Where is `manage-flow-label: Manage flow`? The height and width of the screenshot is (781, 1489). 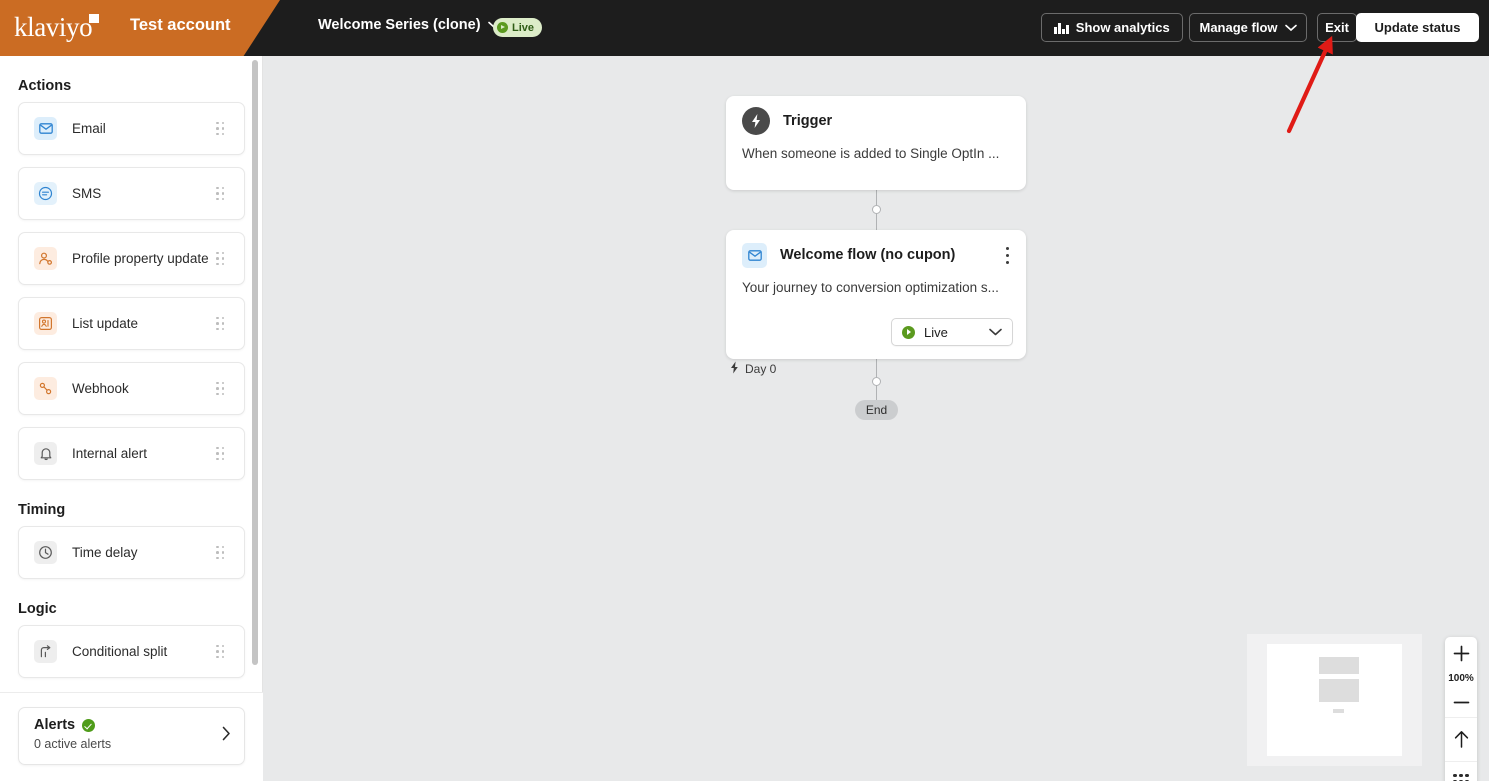
manage-flow-label: Manage flow is located at coordinates (1238, 27).